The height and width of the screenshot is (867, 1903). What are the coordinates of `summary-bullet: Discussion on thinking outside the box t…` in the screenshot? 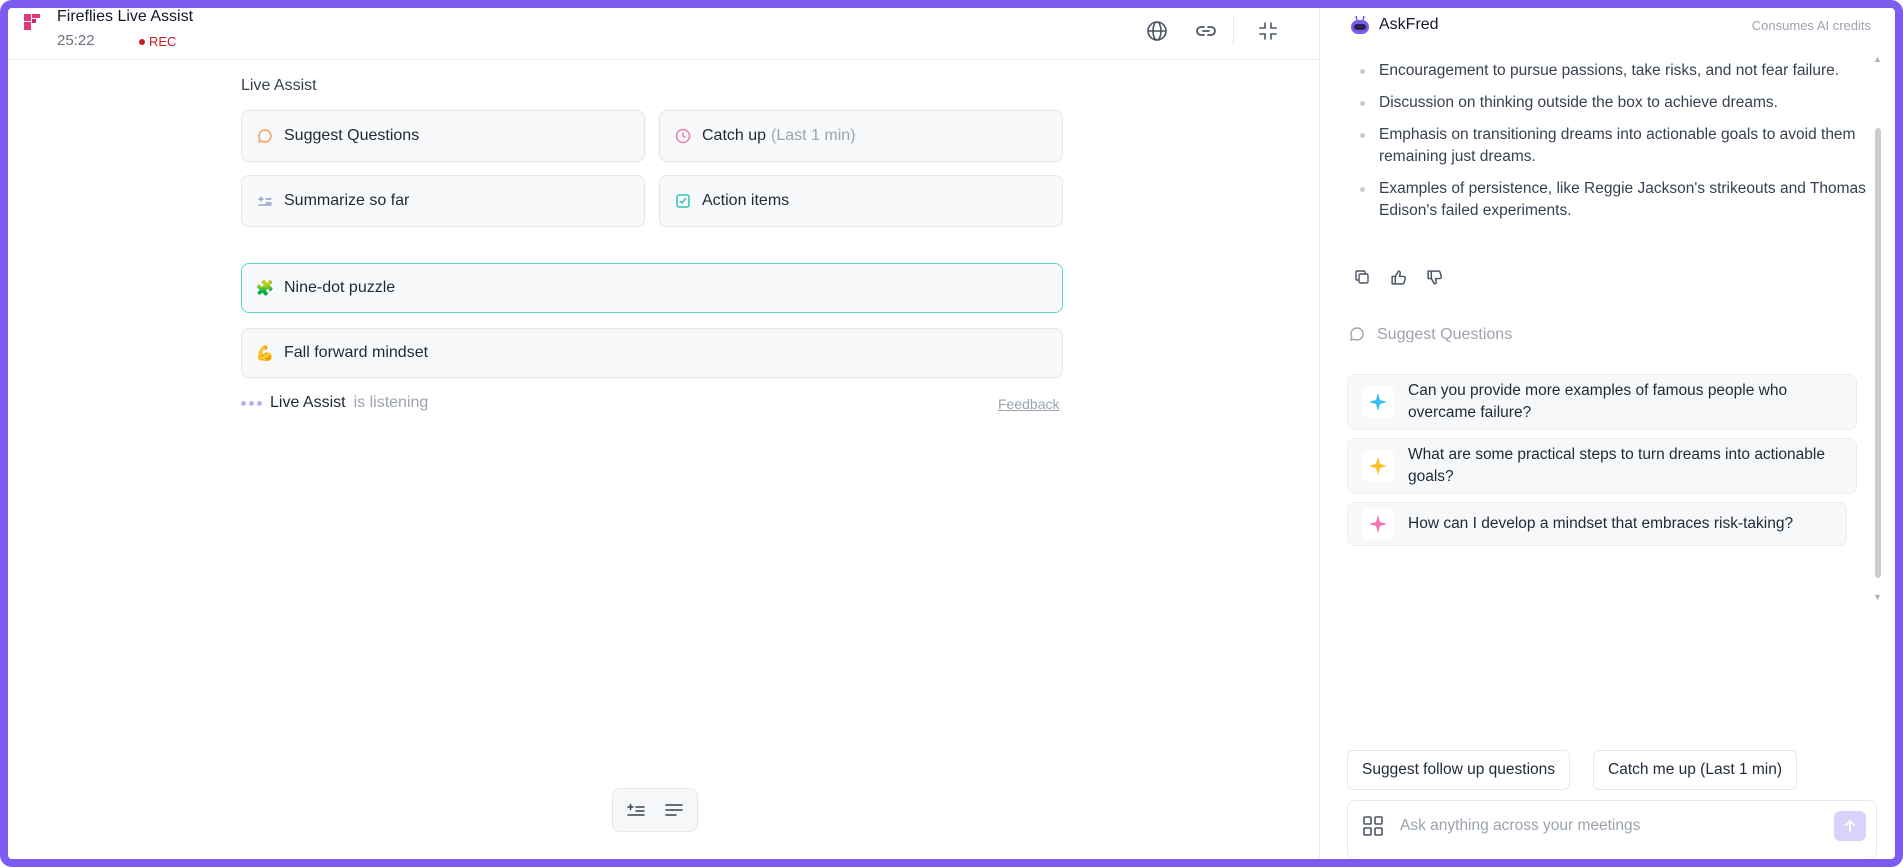 It's located at (1609, 103).